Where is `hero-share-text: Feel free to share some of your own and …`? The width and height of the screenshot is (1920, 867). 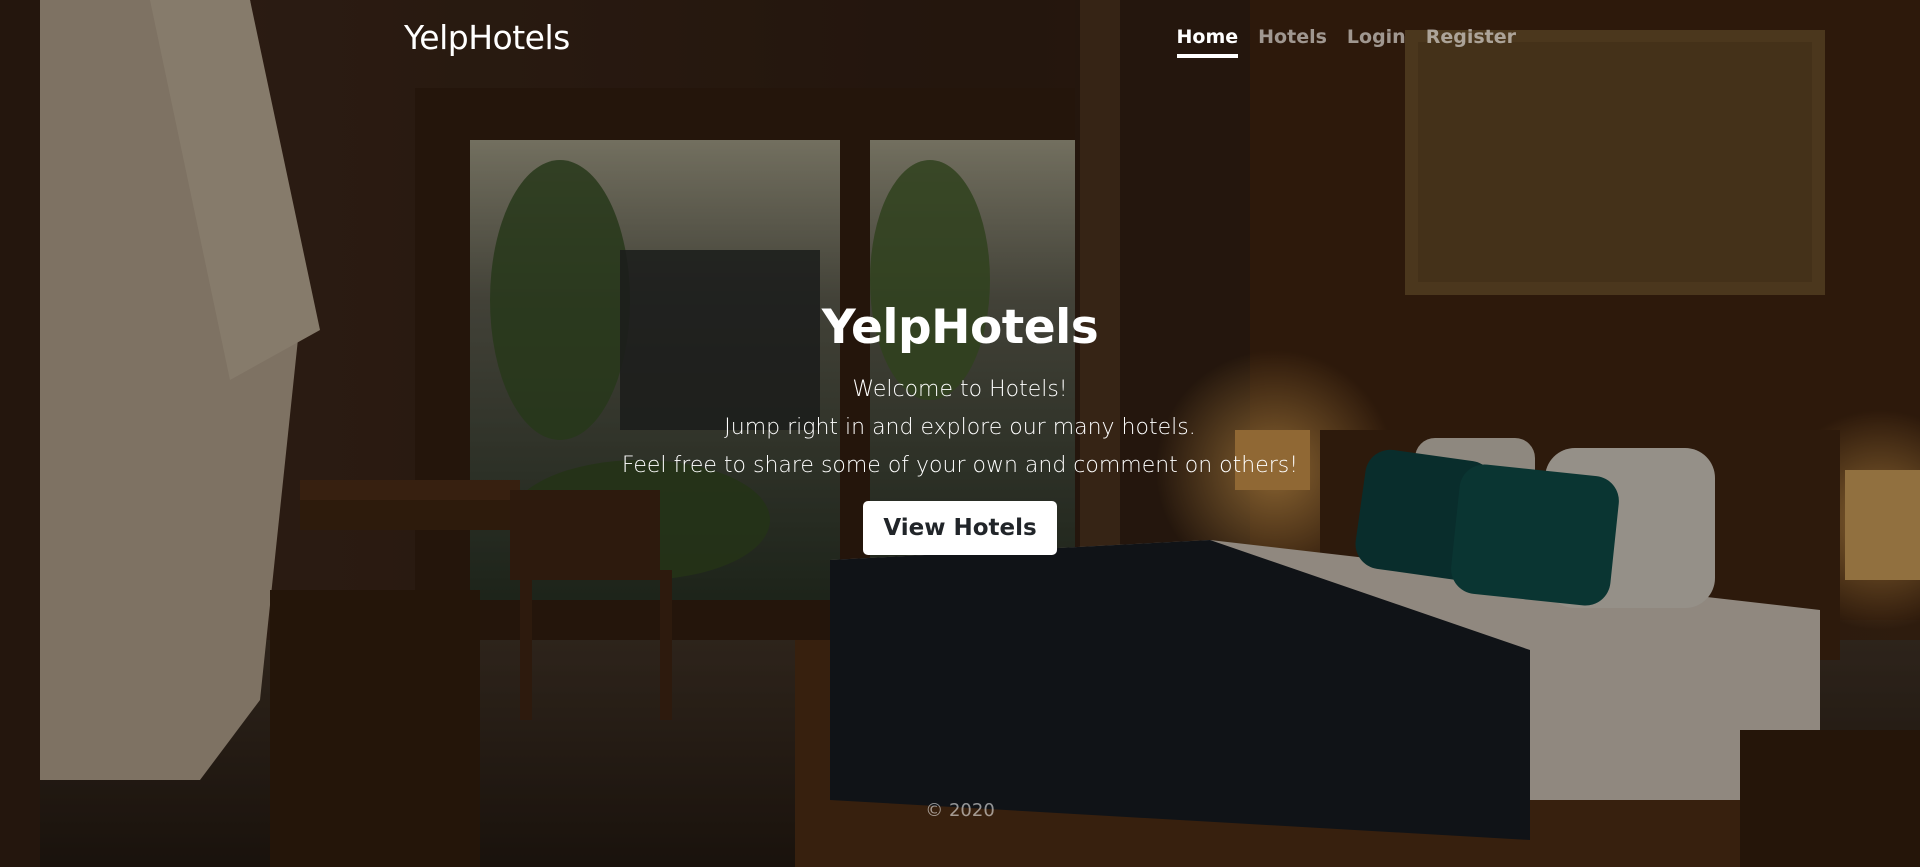
hero-share-text: Feel free to share some of your own and … is located at coordinates (960, 465).